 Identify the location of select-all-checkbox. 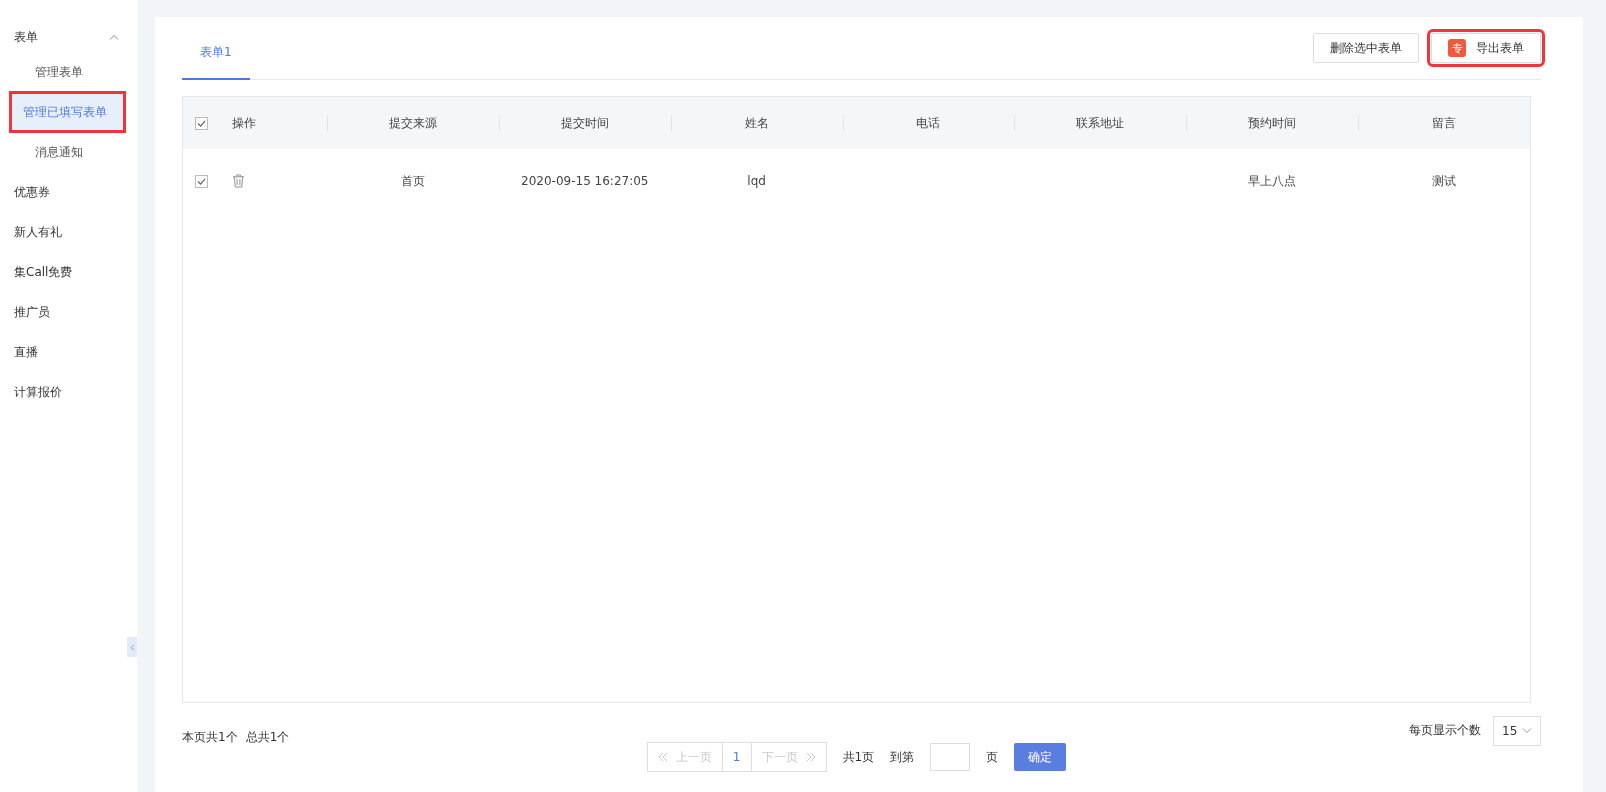
(201, 123).